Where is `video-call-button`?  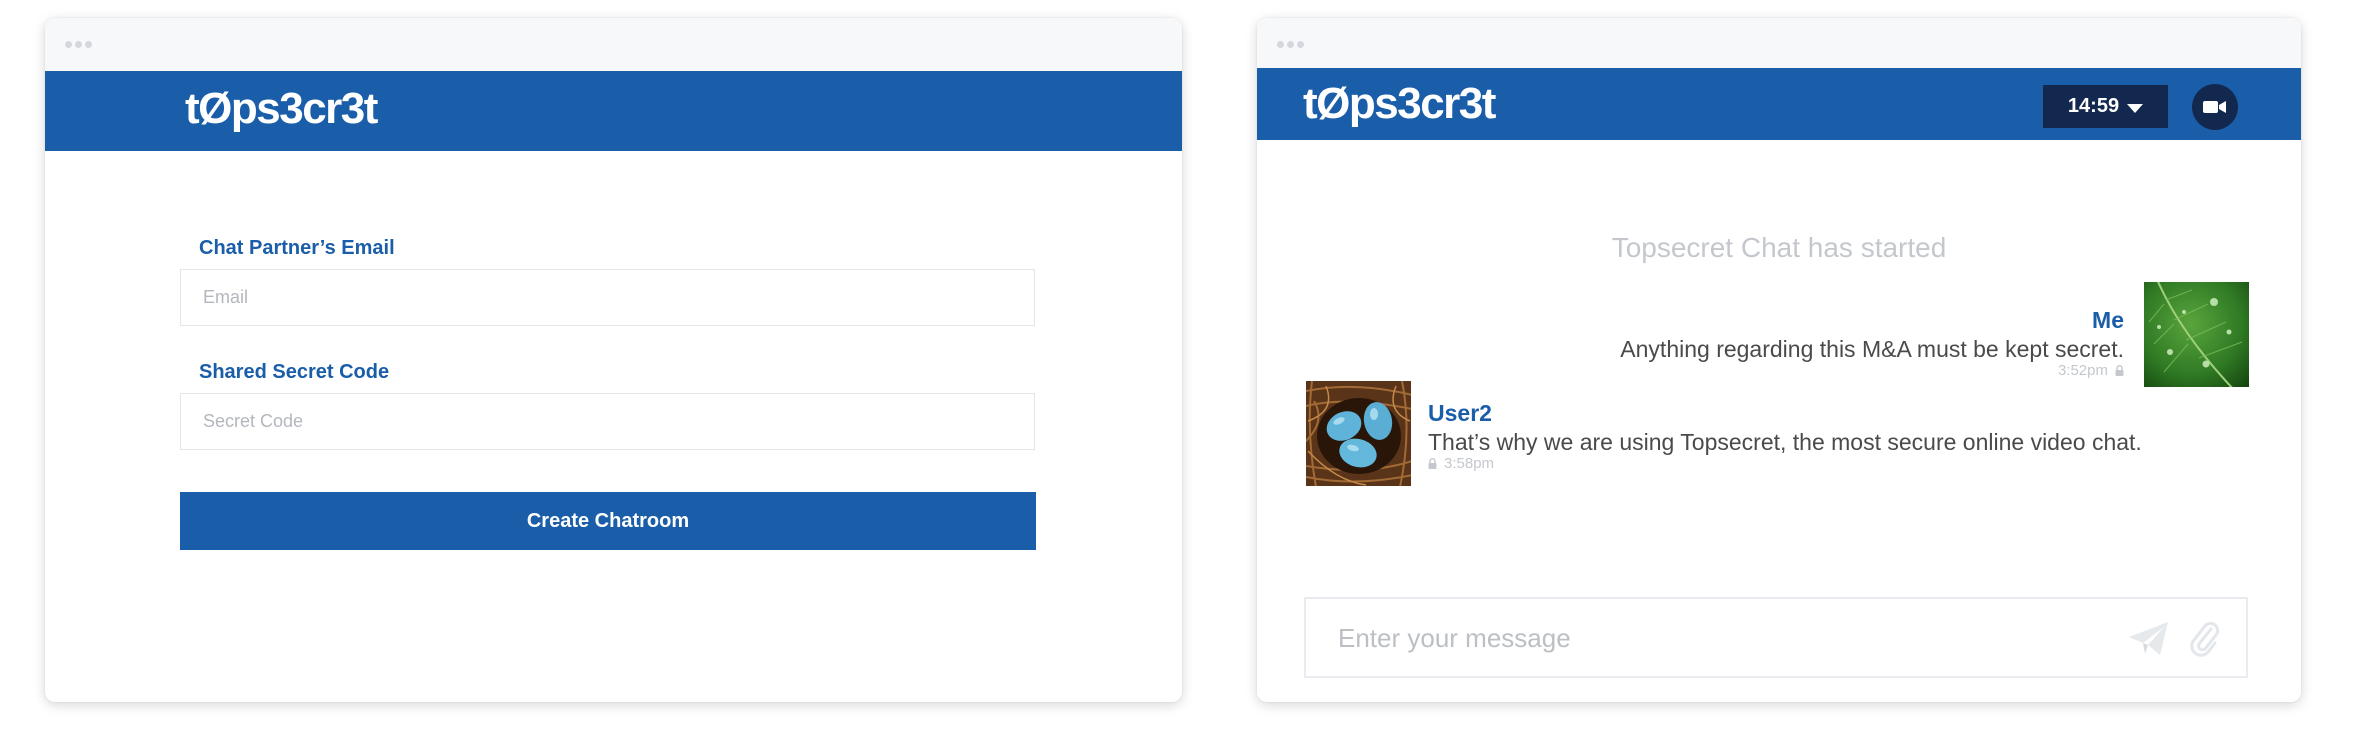 video-call-button is located at coordinates (2215, 107).